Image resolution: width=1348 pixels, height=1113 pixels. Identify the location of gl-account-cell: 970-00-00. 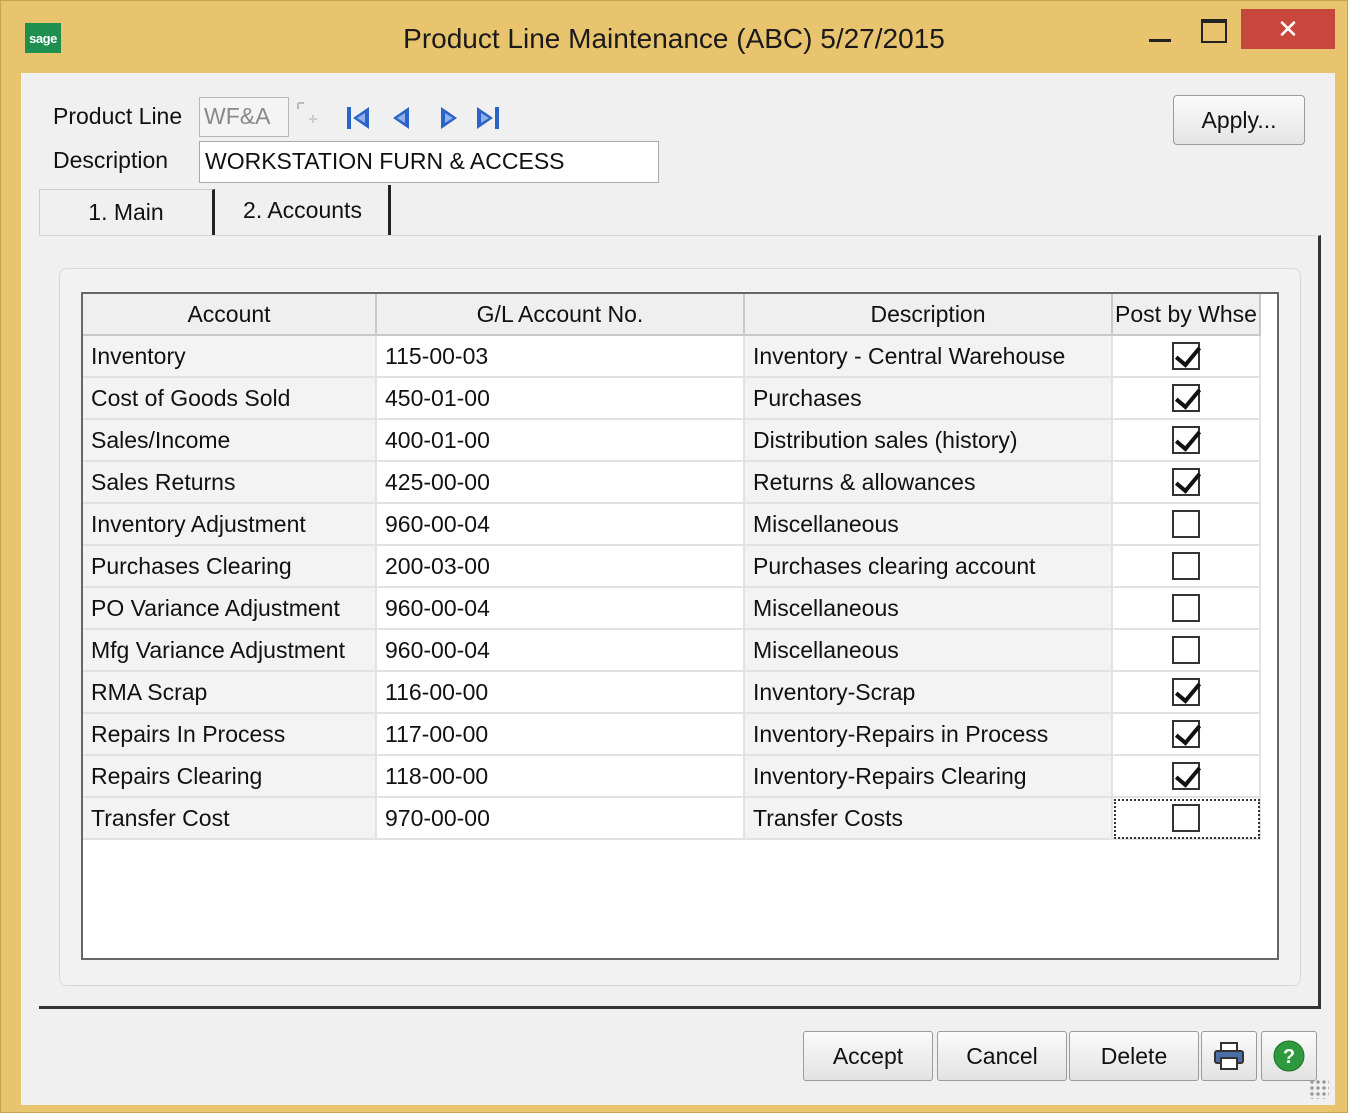
(561, 819).